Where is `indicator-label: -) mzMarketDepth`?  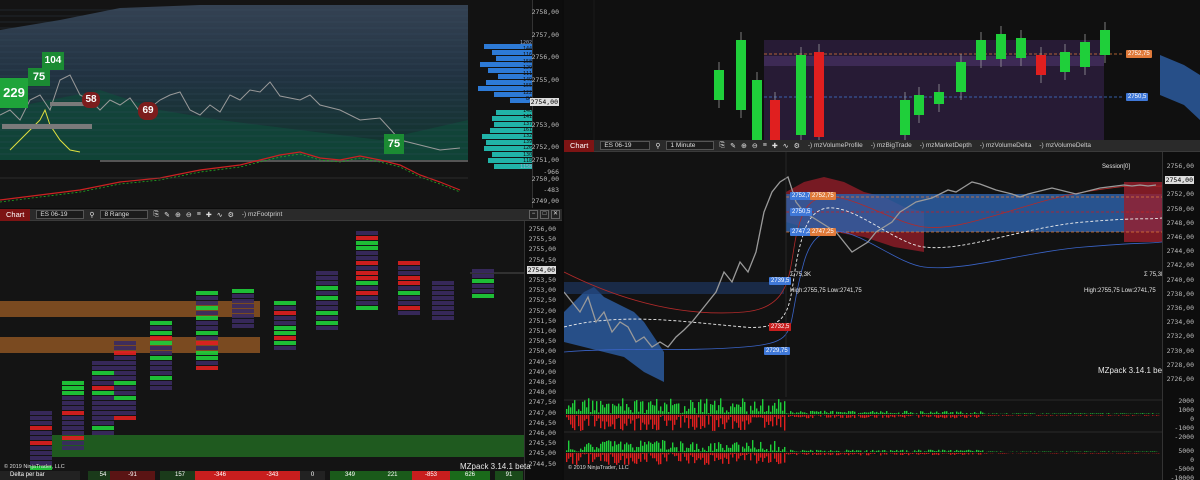 indicator-label: -) mzMarketDepth is located at coordinates (946, 145).